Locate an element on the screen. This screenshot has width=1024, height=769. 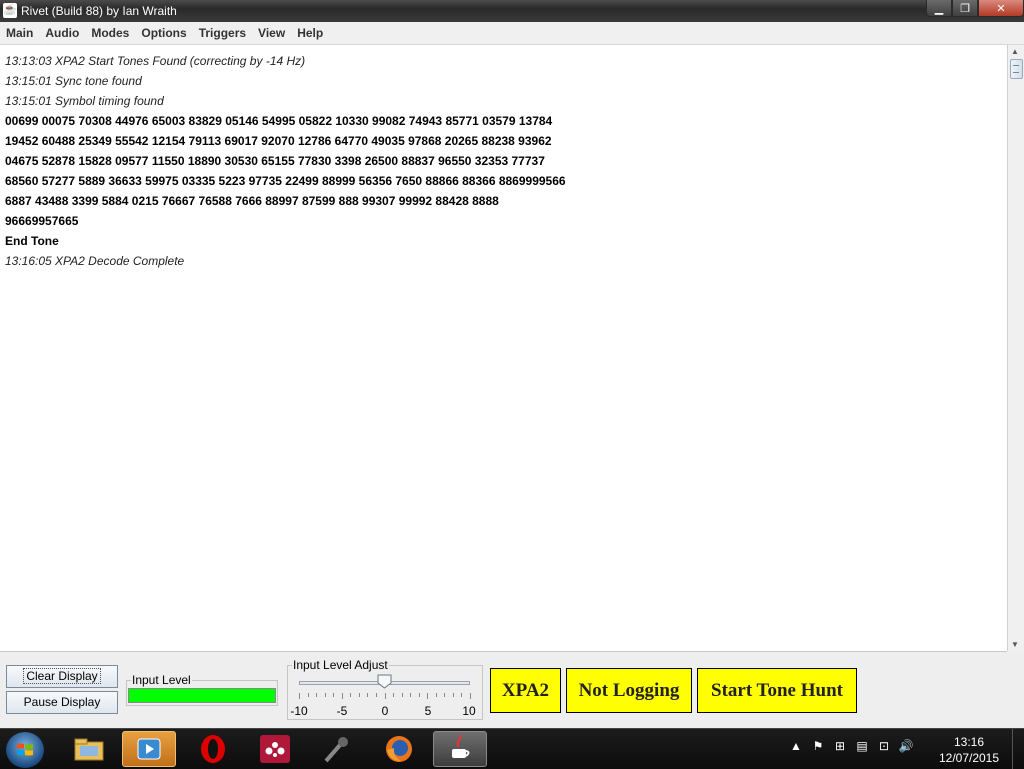
maximize-icon: ❐ is located at coordinates (965, 8).